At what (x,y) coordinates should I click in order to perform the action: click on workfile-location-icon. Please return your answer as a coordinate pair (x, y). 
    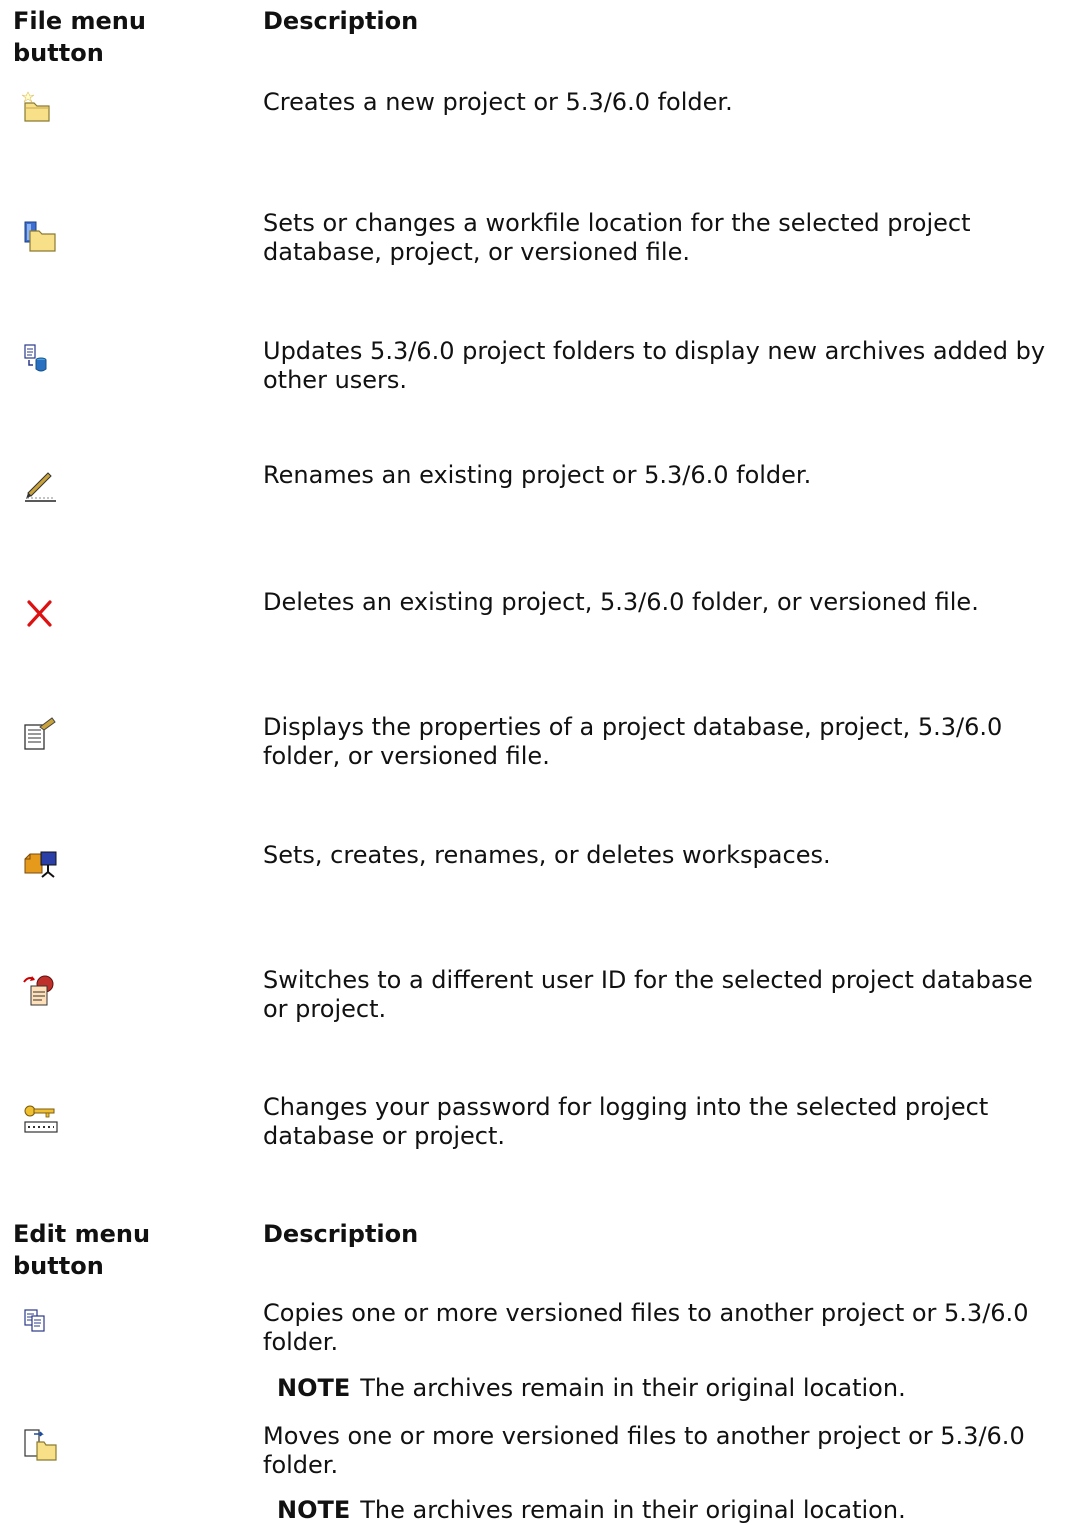
    Looking at the image, I should click on (35, 233).